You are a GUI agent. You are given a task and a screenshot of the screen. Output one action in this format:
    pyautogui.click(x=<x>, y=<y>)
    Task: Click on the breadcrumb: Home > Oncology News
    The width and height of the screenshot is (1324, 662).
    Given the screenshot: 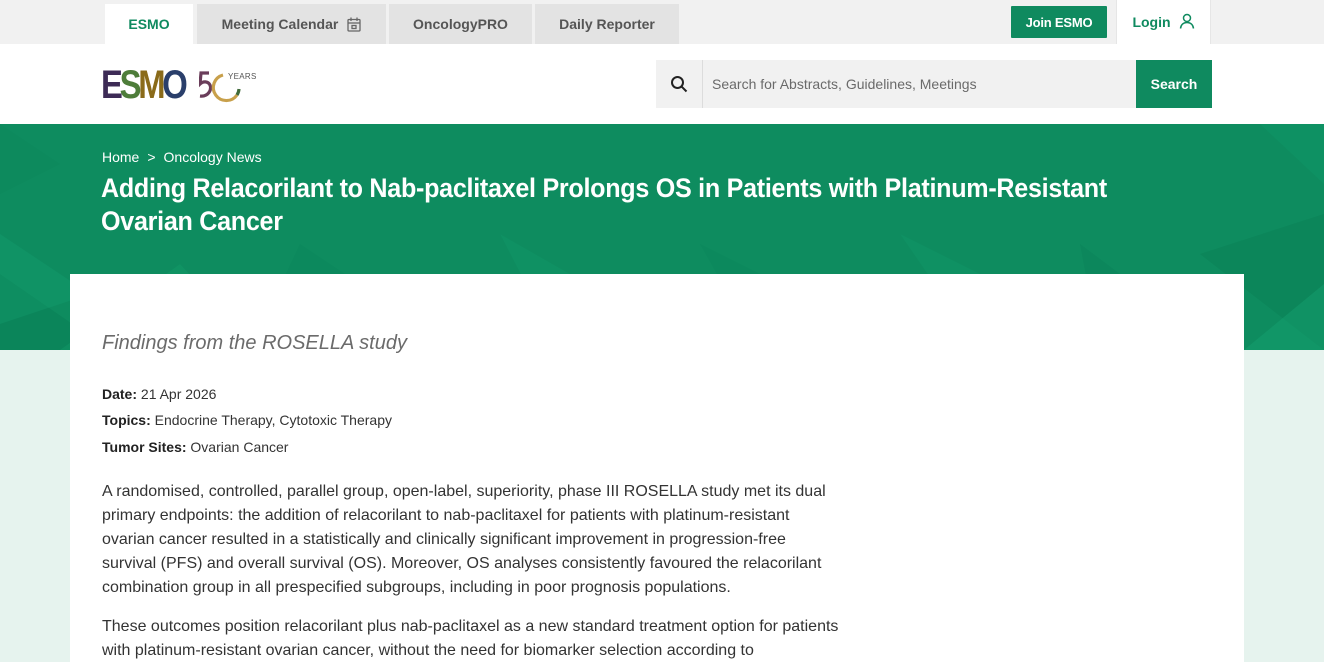 What is the action you would take?
    pyautogui.click(x=182, y=157)
    